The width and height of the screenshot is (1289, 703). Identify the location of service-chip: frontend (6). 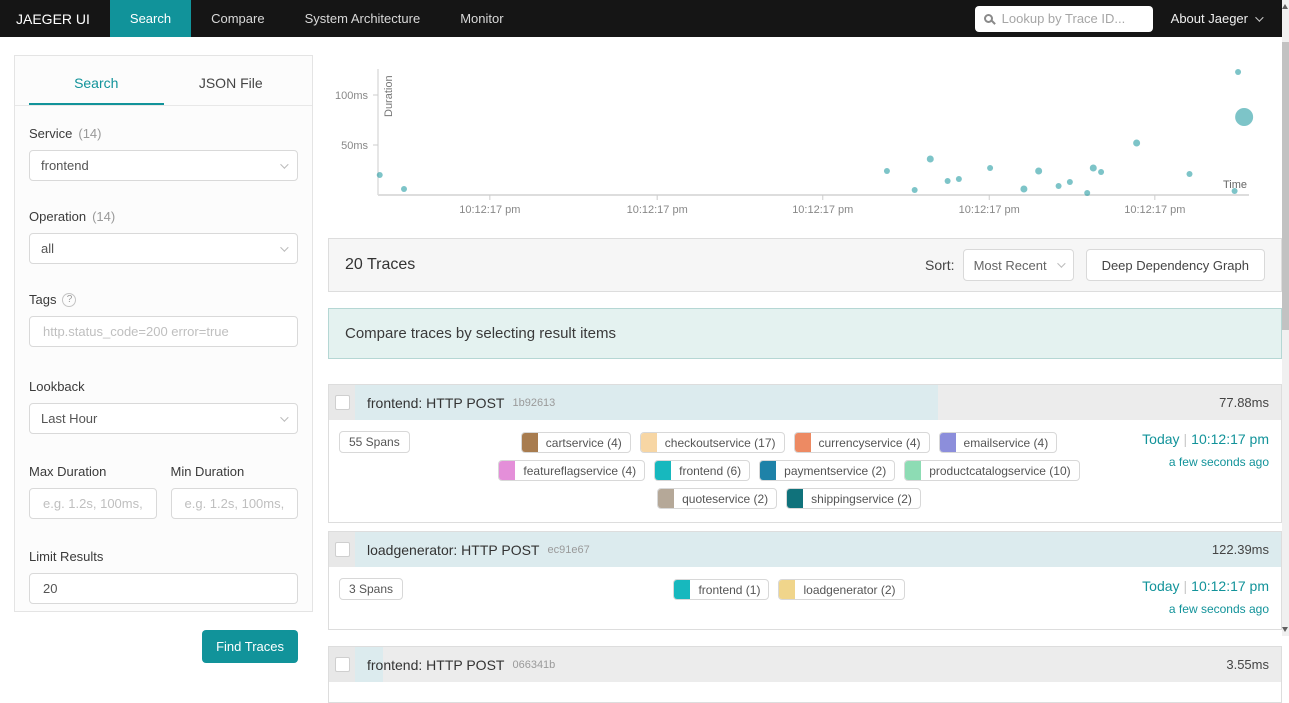
(702, 470).